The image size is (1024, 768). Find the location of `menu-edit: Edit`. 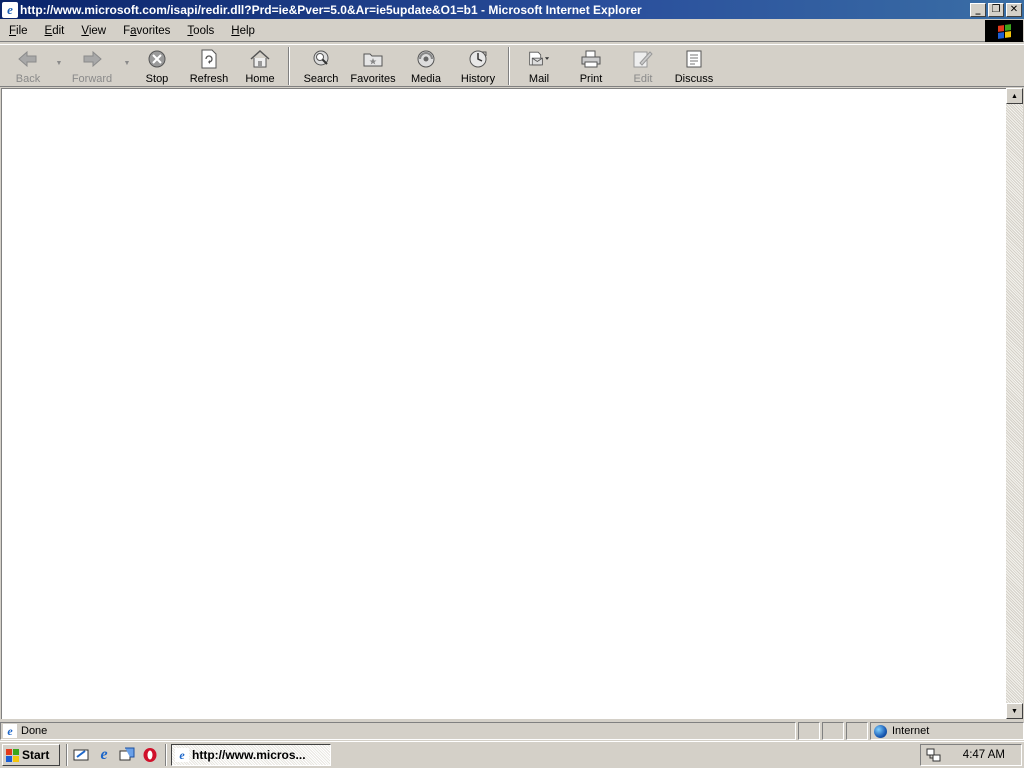

menu-edit: Edit is located at coordinates (54, 31).